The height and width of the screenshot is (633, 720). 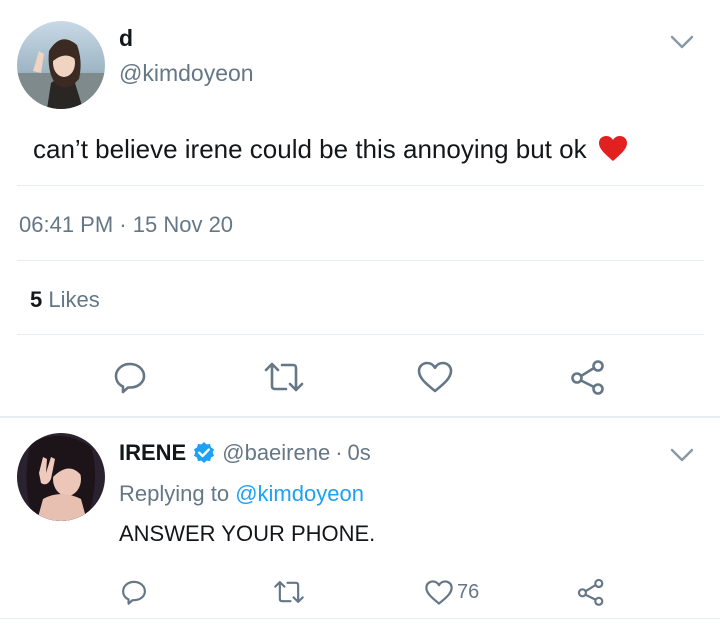 I want to click on timestamp: 06:41 PM · 15 Nov 20, so click(x=126, y=225).